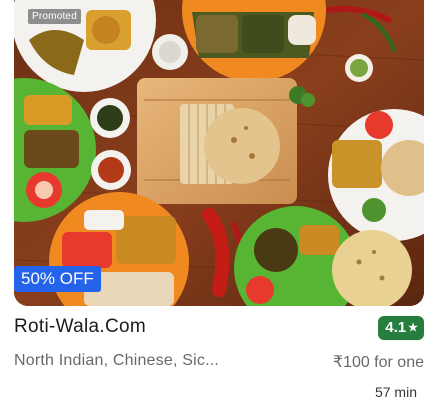  What do you see at coordinates (80, 327) in the screenshot?
I see `restaurant-name: Roti-Wala.Com` at bounding box center [80, 327].